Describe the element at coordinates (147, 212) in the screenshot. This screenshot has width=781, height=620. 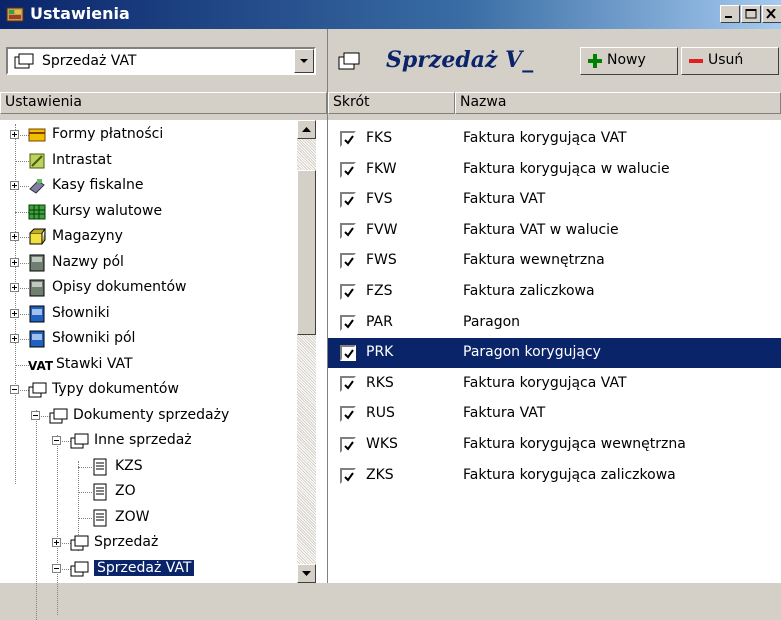
I see `tree-item: Kursy walutowe` at that location.